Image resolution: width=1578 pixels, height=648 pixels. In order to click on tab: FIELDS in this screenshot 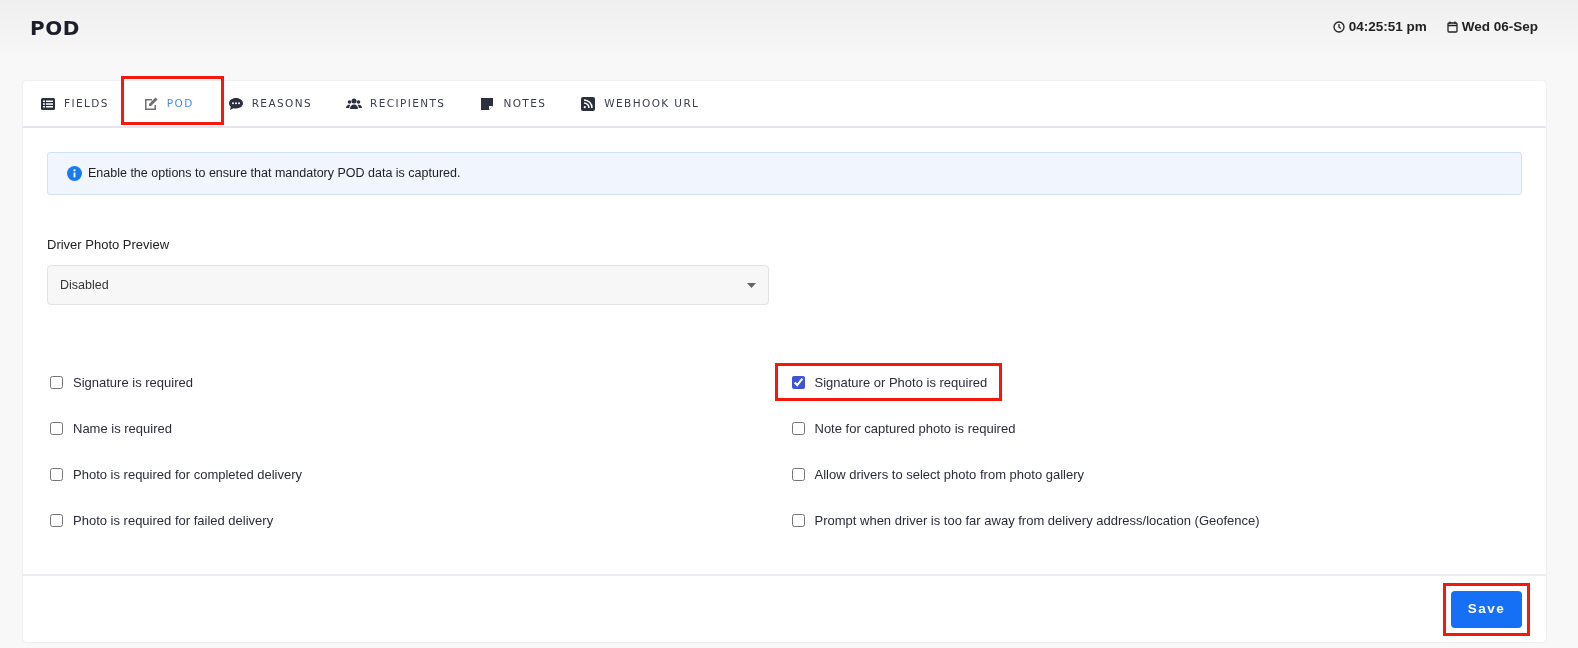, I will do `click(82, 103)`.